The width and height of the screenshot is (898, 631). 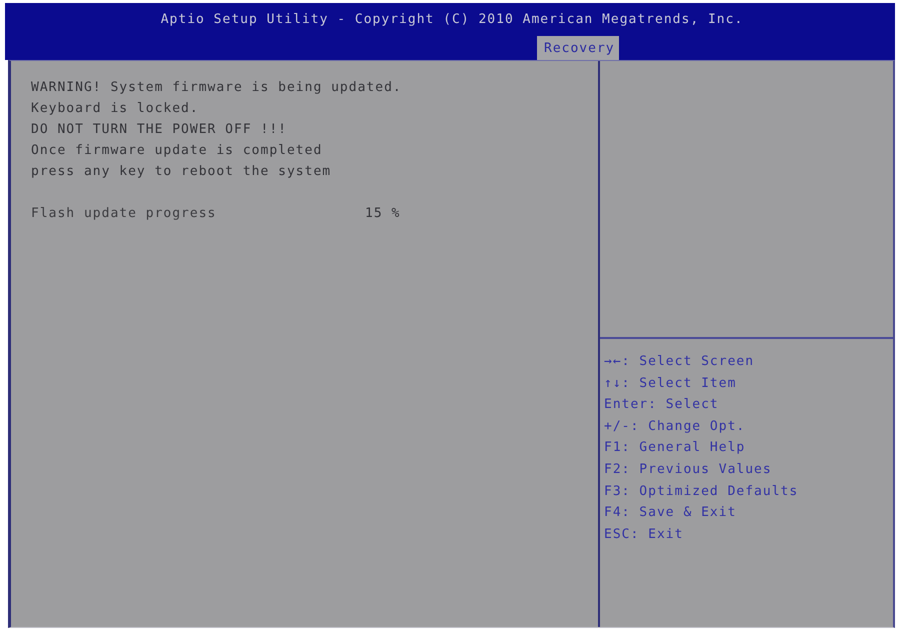 I want to click on help-line: Enter: Select, so click(x=662, y=405).